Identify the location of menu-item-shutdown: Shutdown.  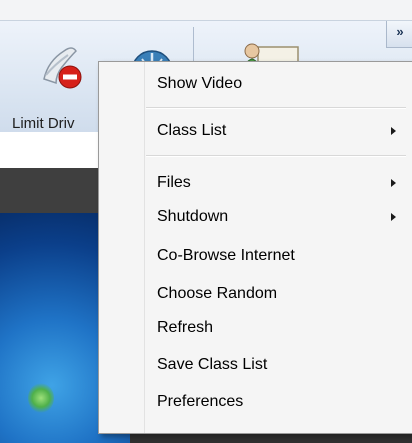
(254, 217).